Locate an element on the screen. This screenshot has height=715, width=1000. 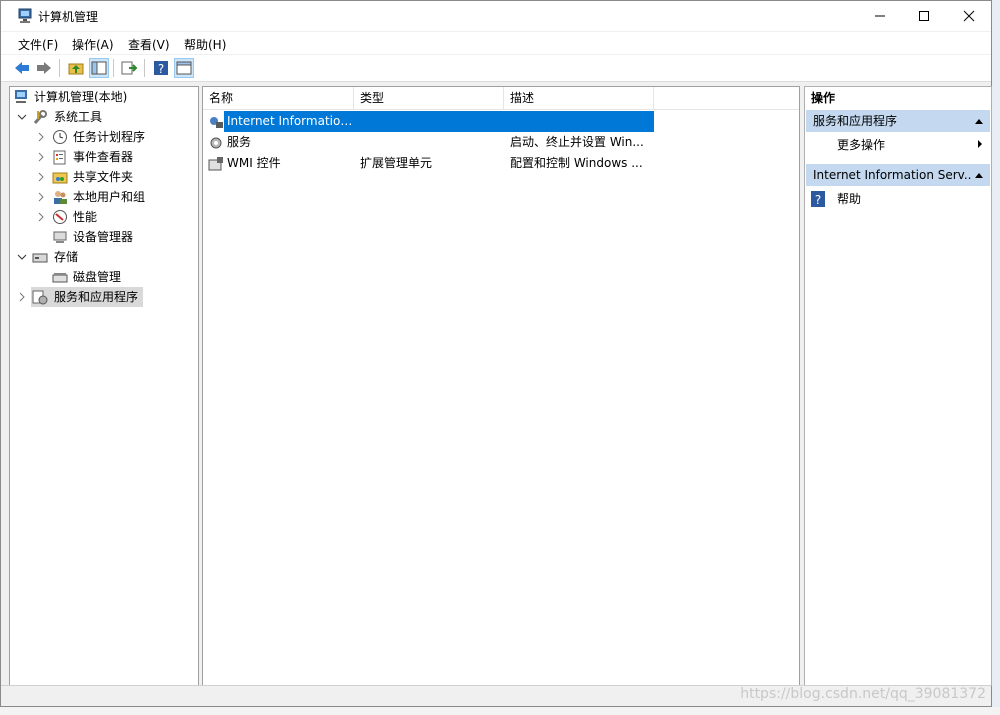
tree-item-local-users: 本地用户和组 is located at coordinates (104, 197).